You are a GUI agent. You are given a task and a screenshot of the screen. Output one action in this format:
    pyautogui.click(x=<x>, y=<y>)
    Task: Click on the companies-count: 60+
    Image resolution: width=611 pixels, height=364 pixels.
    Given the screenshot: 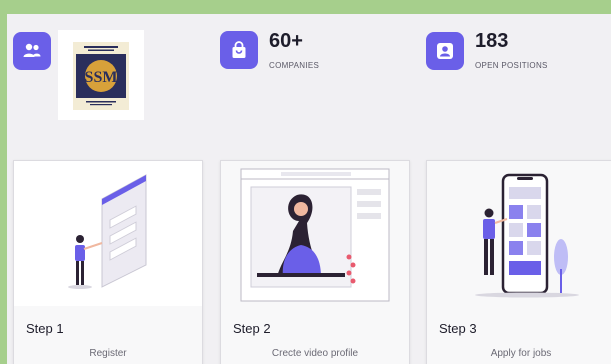 What is the action you would take?
    pyautogui.click(x=286, y=41)
    